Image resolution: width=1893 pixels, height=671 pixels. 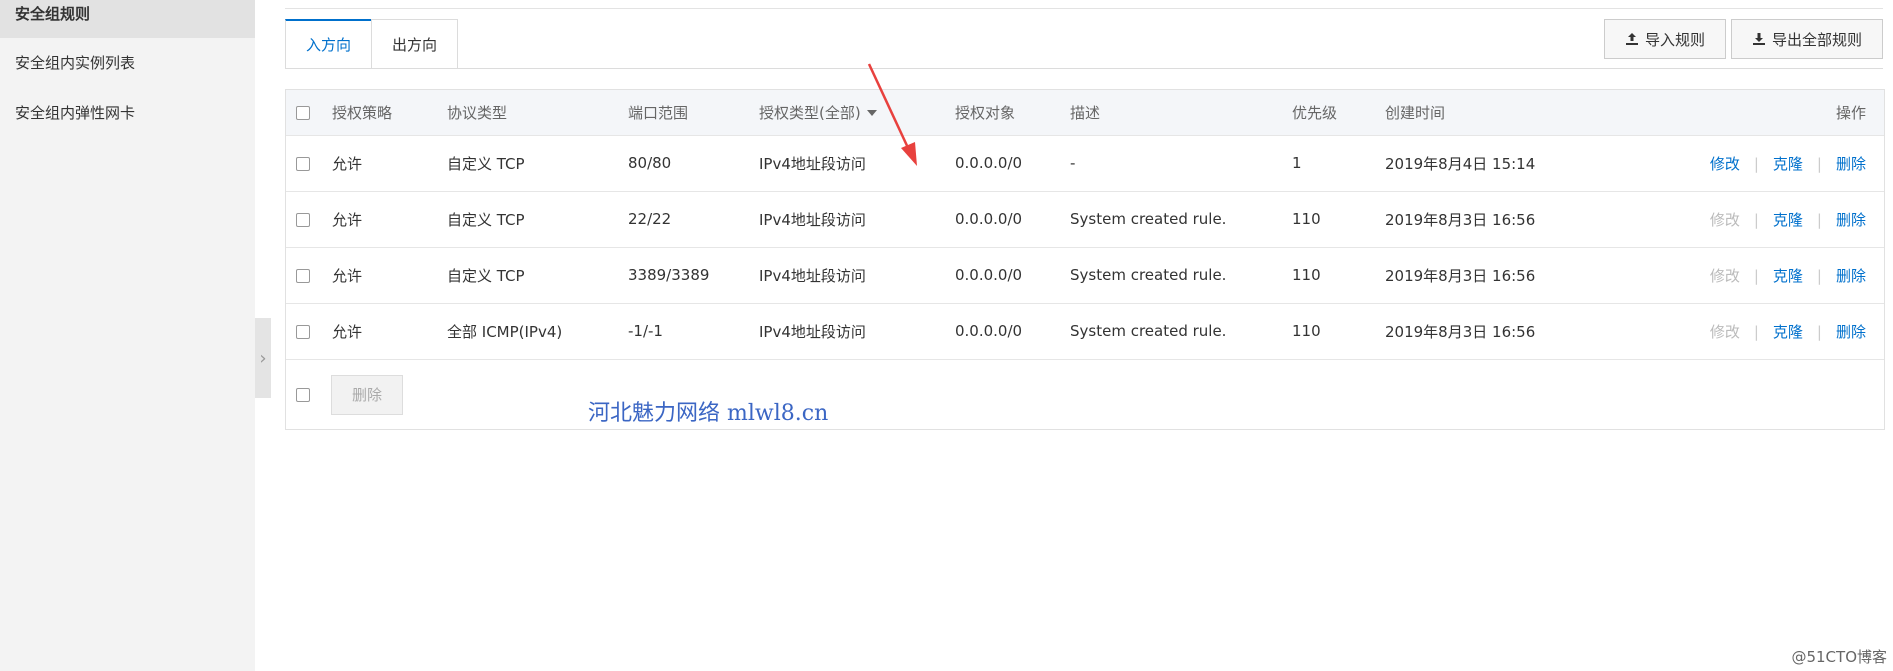 I want to click on upload-icon, so click(x=1631, y=39).